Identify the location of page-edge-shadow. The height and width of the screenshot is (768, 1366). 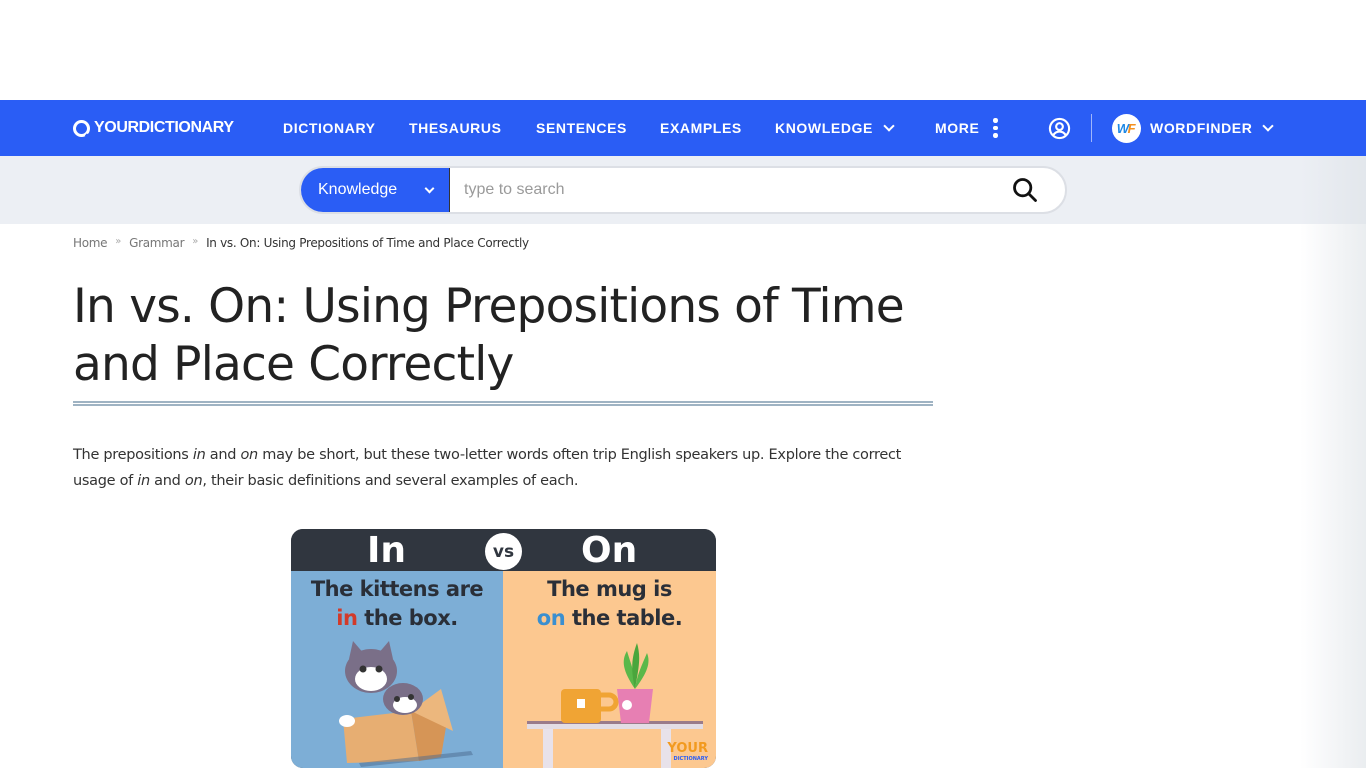
(1333, 462).